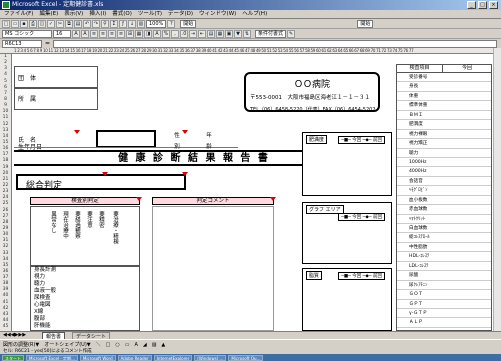 The width and height of the screenshot is (501, 361). Describe the element at coordinates (471, 5) in the screenshot. I see `minimize-button: _` at that location.